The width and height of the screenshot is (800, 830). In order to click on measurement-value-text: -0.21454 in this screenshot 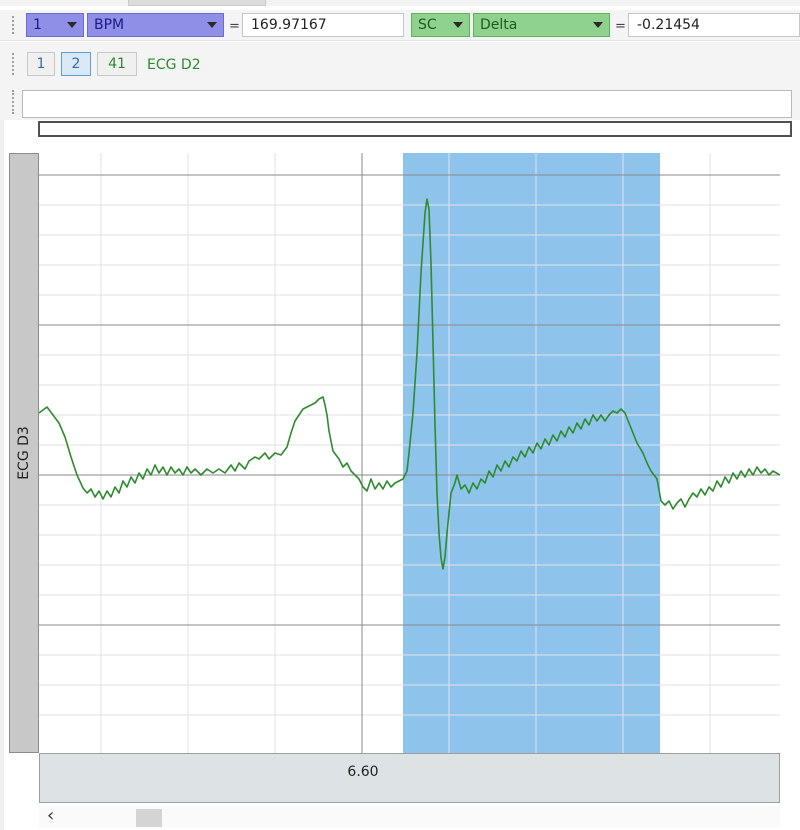, I will do `click(668, 25)`.